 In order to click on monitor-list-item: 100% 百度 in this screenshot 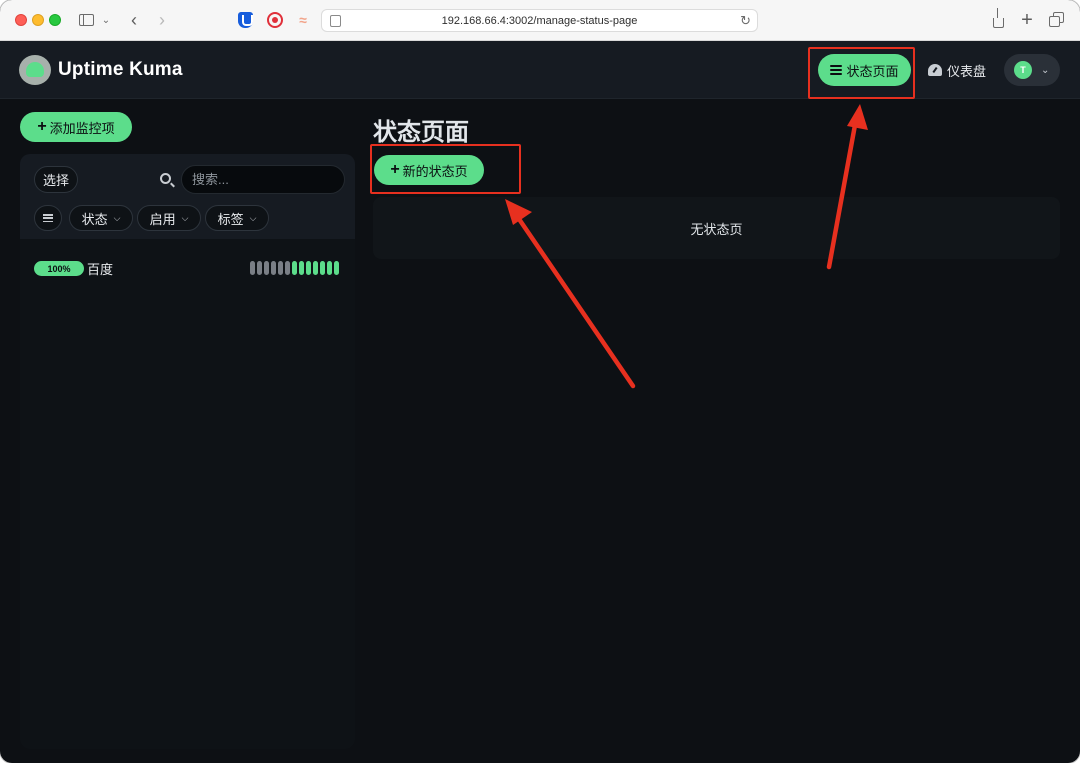, I will do `click(187, 268)`.